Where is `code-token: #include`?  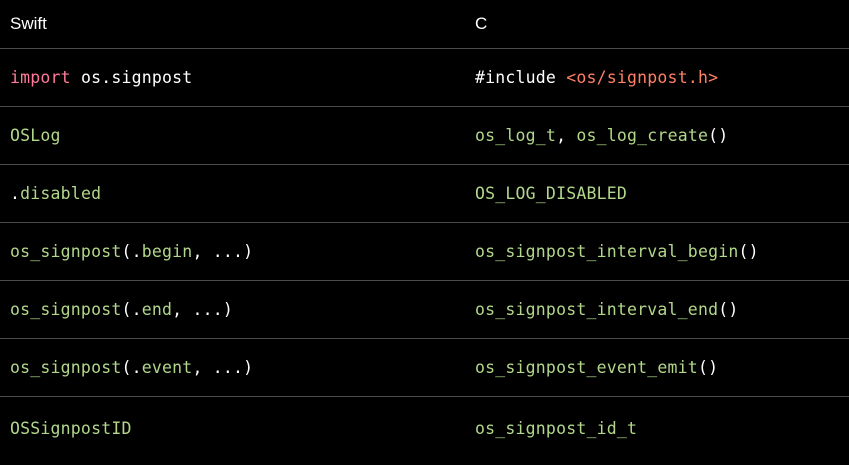 code-token: #include is located at coordinates (521, 77).